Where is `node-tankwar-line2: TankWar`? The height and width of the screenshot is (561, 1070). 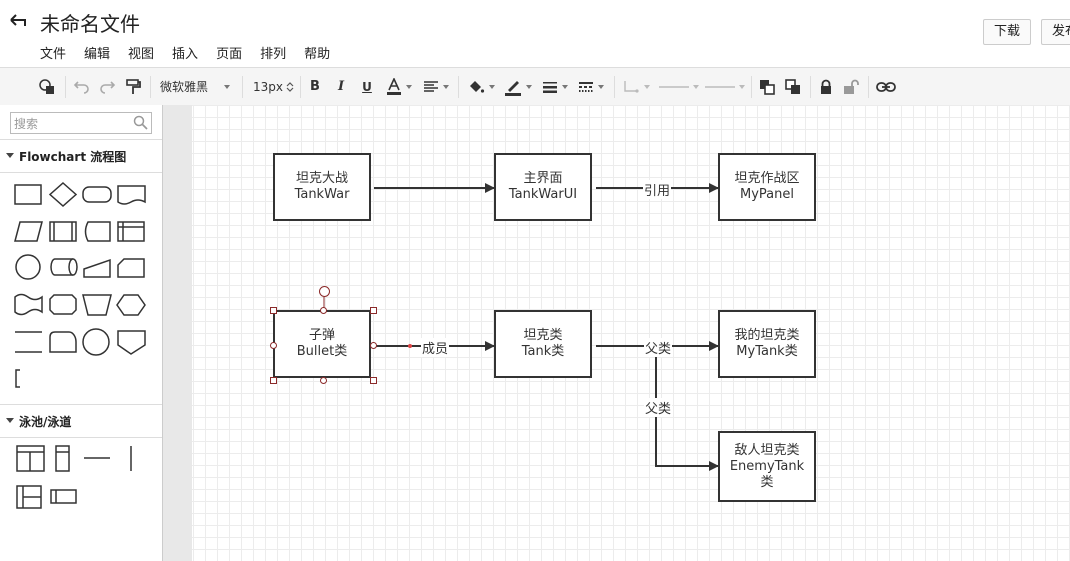 node-tankwar-line2: TankWar is located at coordinates (322, 194).